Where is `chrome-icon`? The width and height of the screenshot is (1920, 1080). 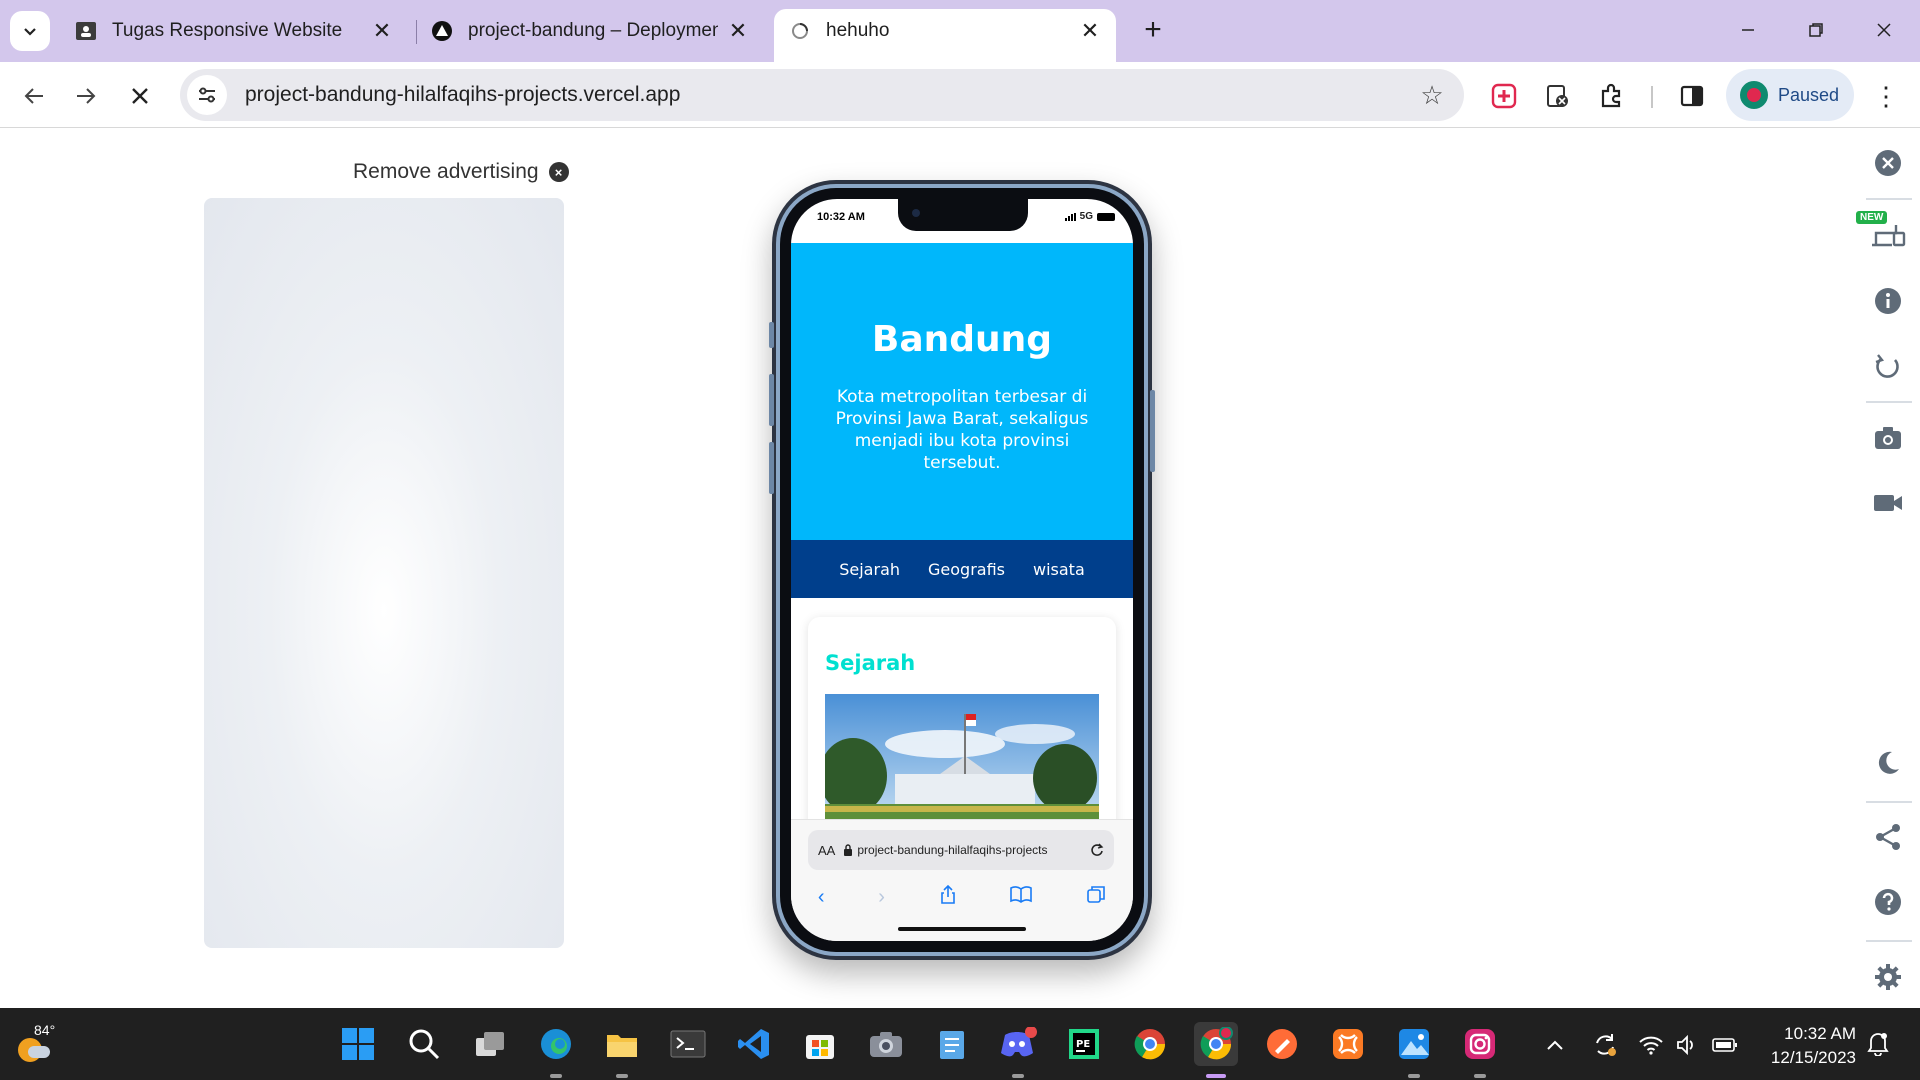 chrome-icon is located at coordinates (1150, 1044).